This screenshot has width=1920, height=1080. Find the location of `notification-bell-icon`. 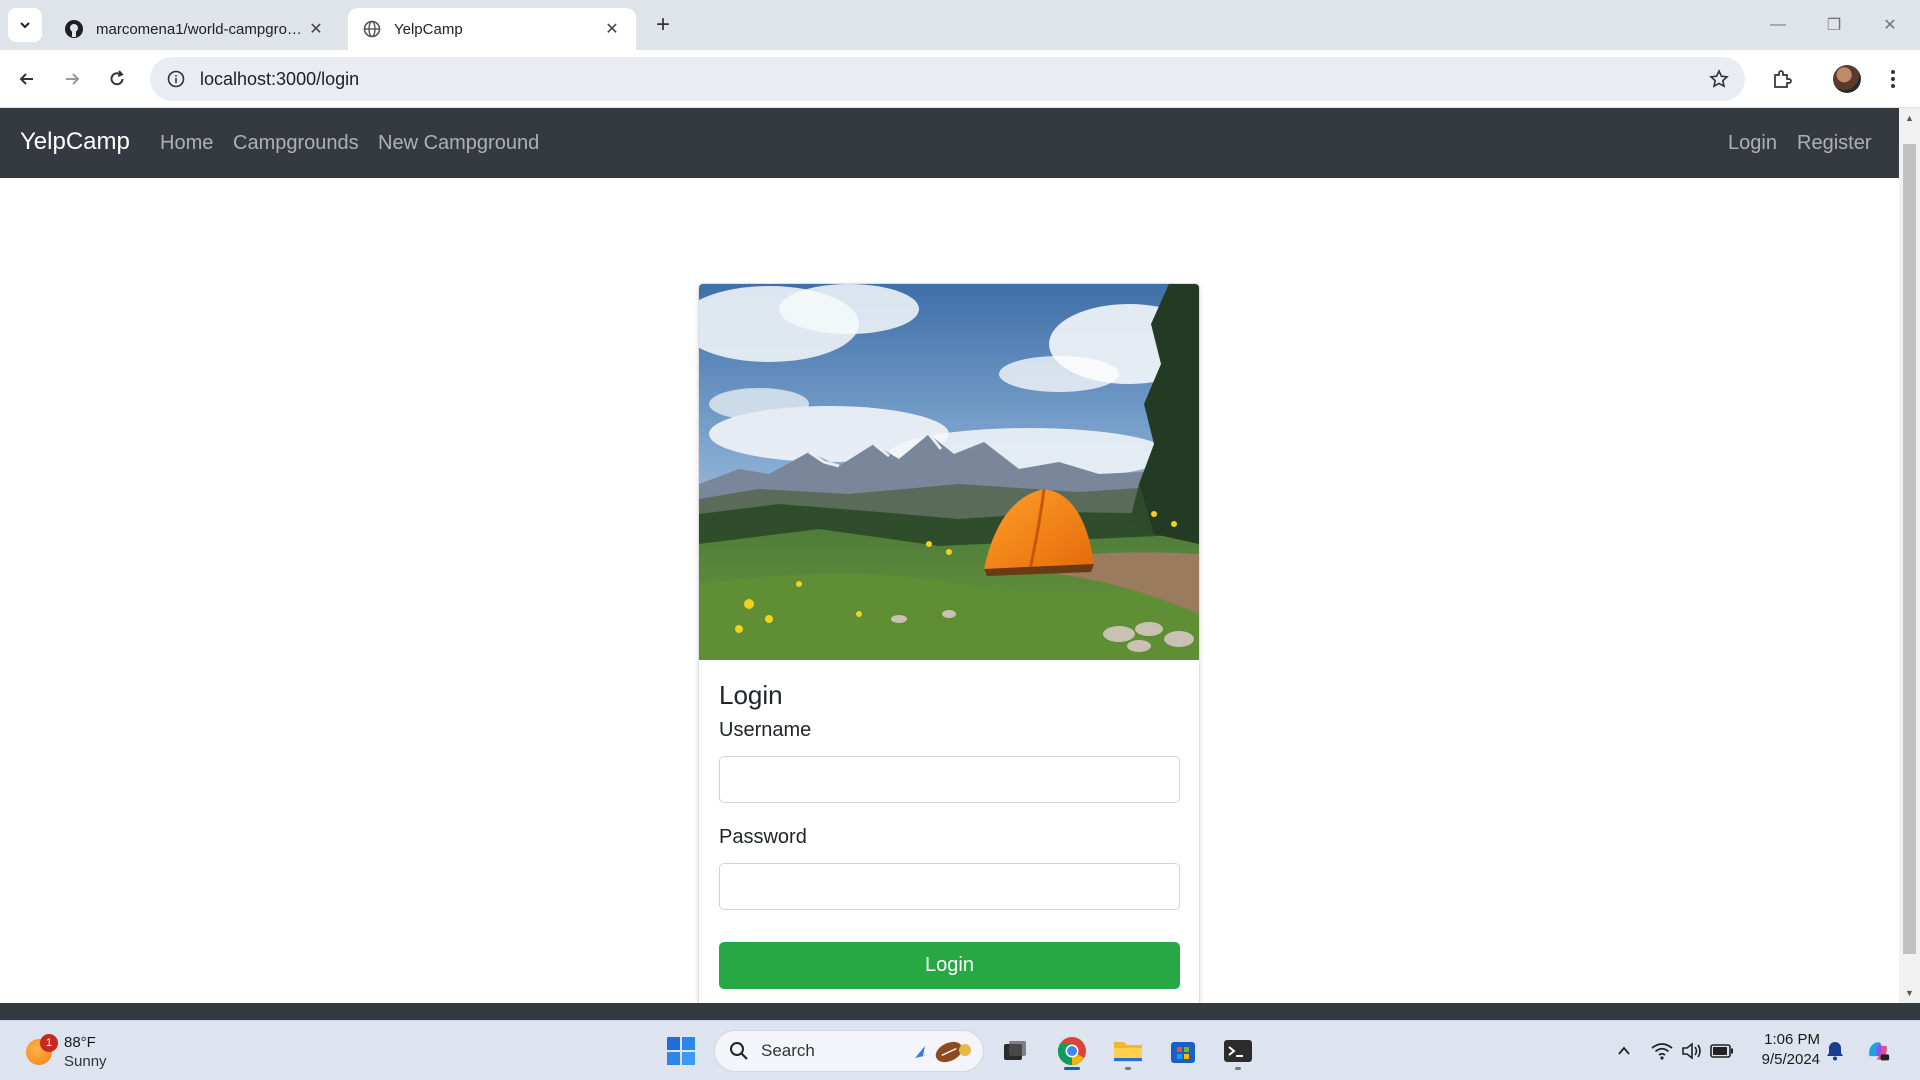

notification-bell-icon is located at coordinates (1835, 1051).